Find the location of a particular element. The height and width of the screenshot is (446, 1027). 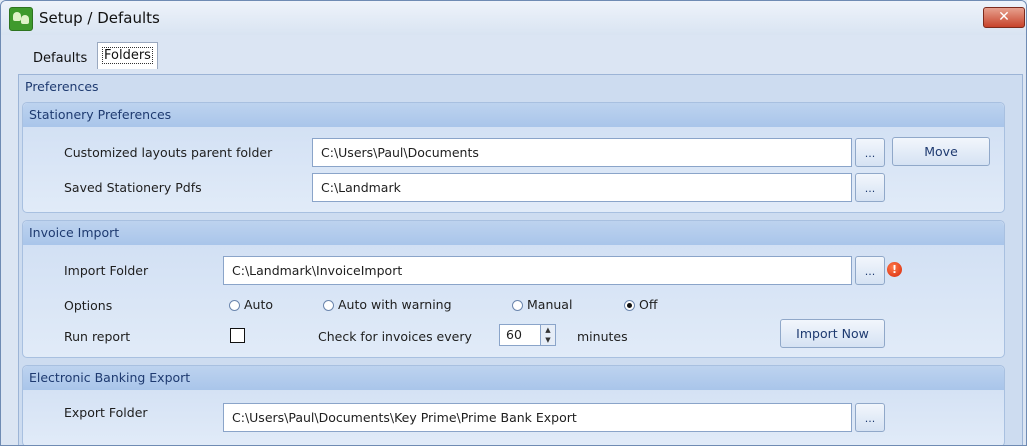

minutes-label: minutes is located at coordinates (602, 336).